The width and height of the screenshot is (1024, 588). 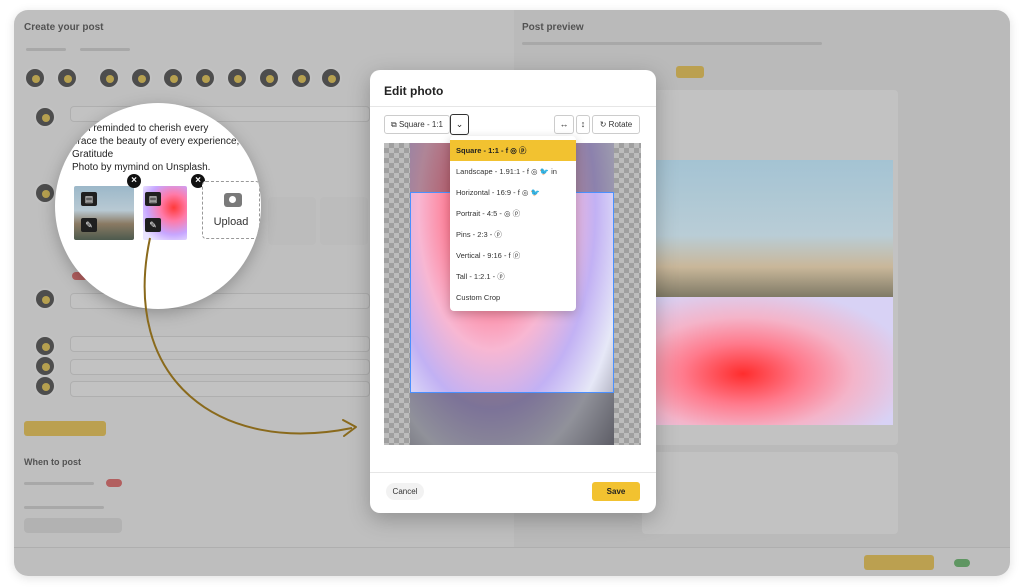 I want to click on flip-vertical-icon: ↕, so click(x=583, y=124).